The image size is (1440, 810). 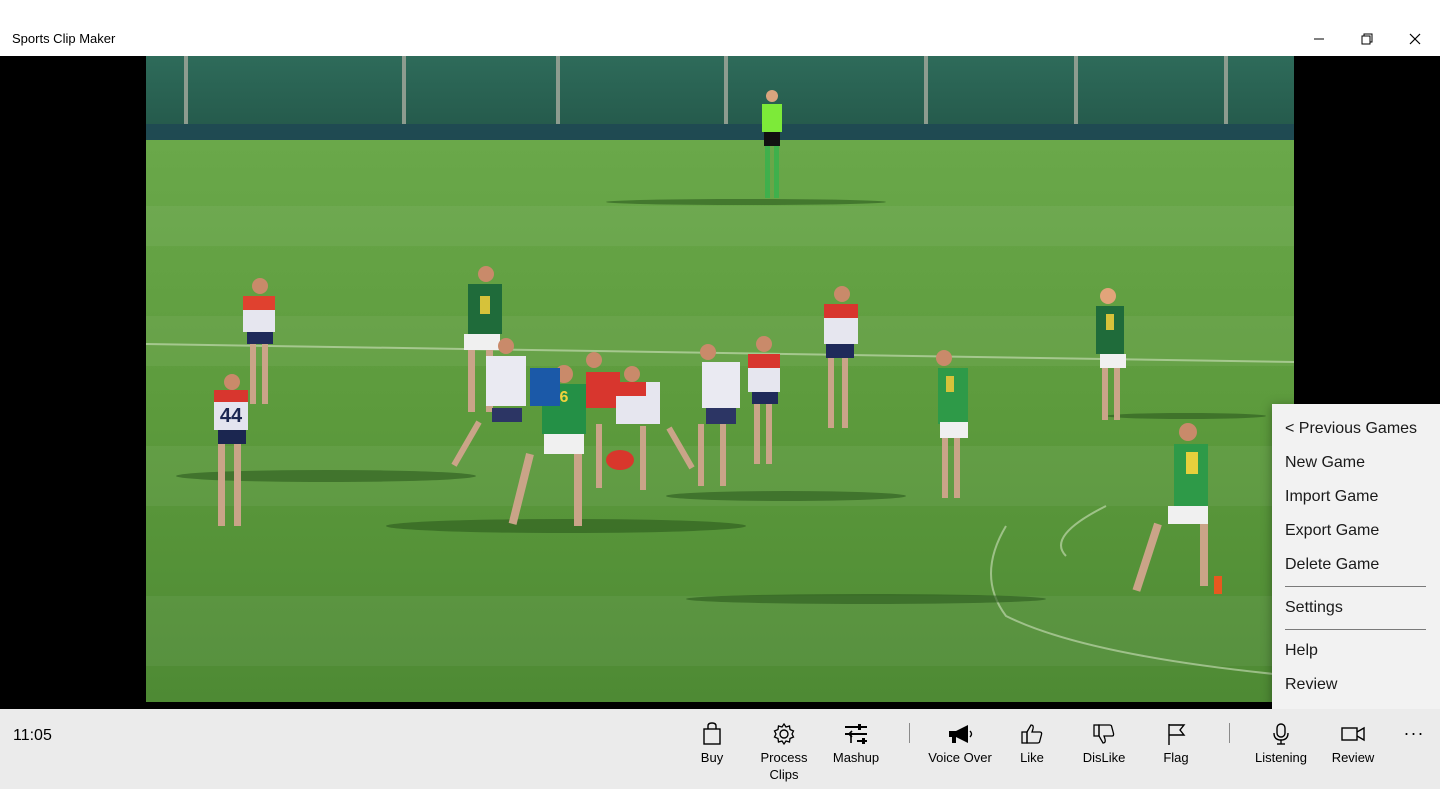 What do you see at coordinates (64, 38) in the screenshot?
I see `app-title: Sports Clip Maker` at bounding box center [64, 38].